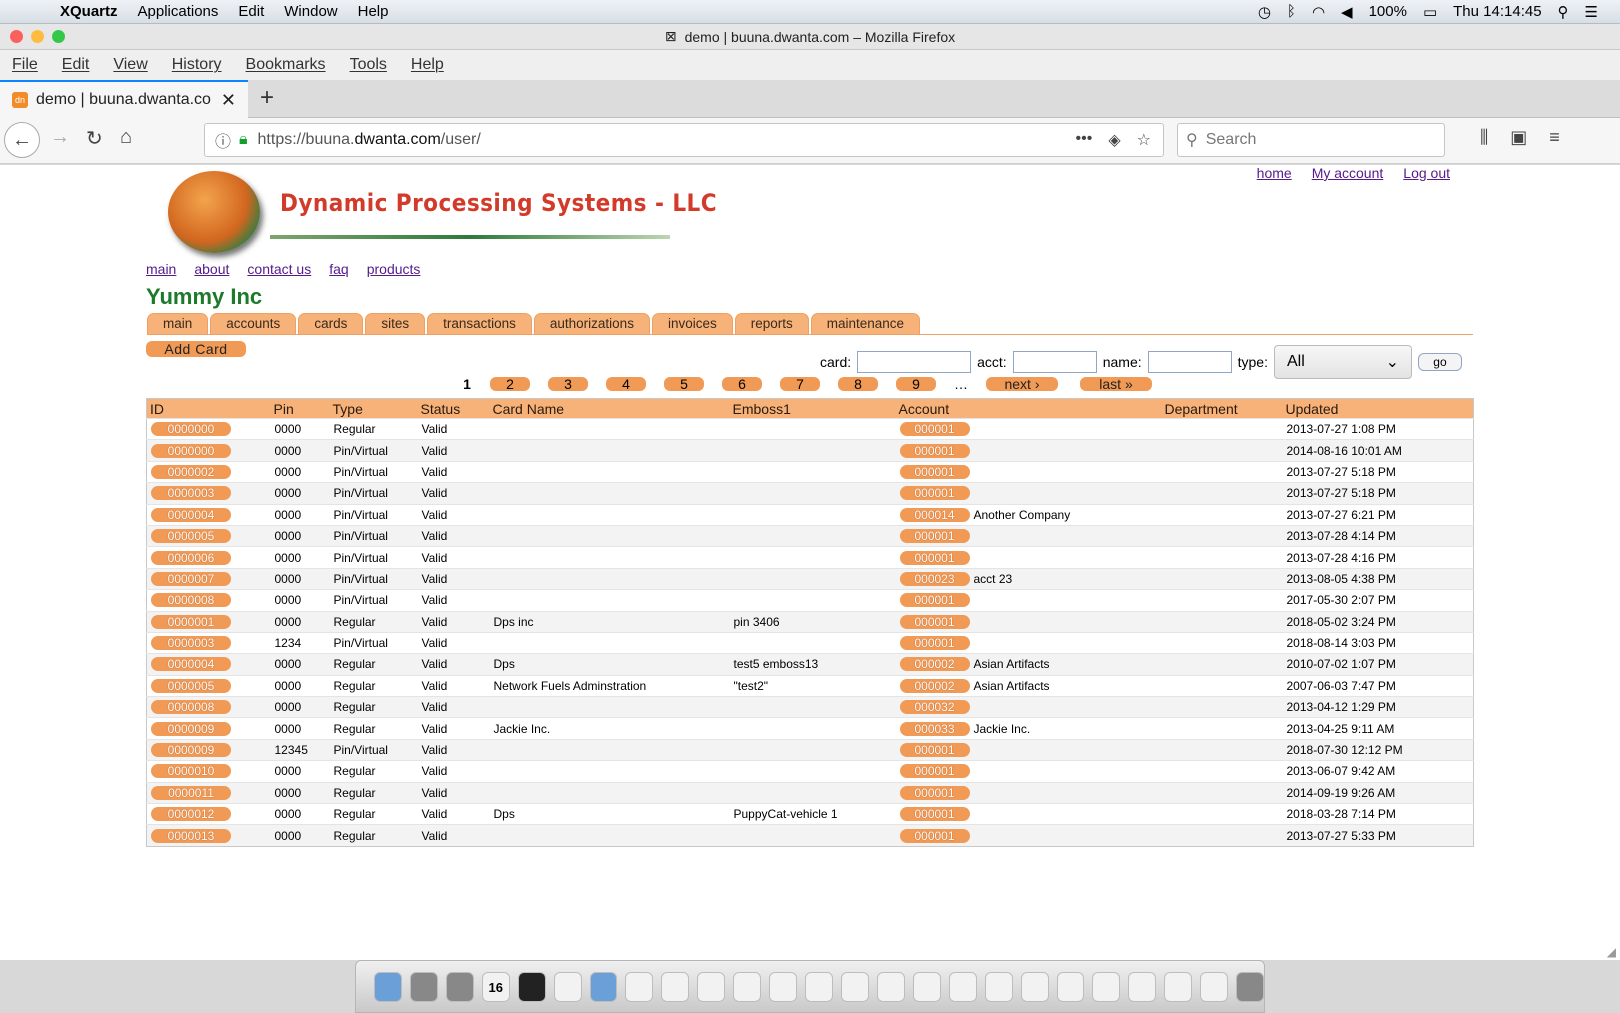 This screenshot has width=1620, height=1013. Describe the element at coordinates (510, 384) in the screenshot. I see `page-2: 2` at that location.